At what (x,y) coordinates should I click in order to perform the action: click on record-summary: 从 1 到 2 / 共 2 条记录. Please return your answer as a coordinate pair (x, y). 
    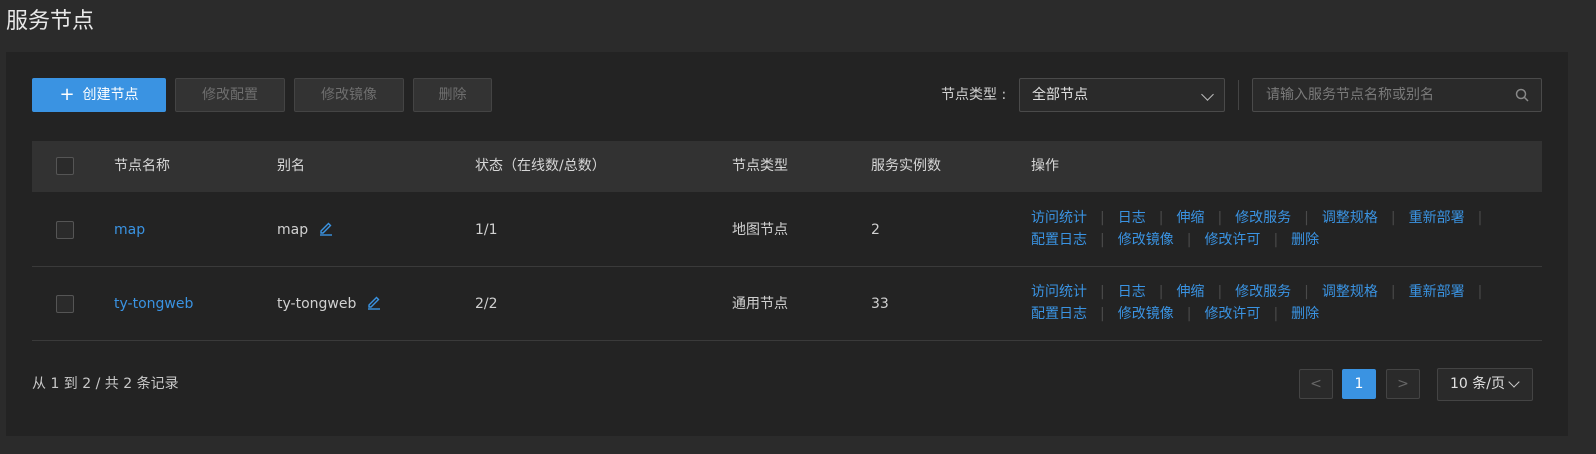
    Looking at the image, I should click on (105, 384).